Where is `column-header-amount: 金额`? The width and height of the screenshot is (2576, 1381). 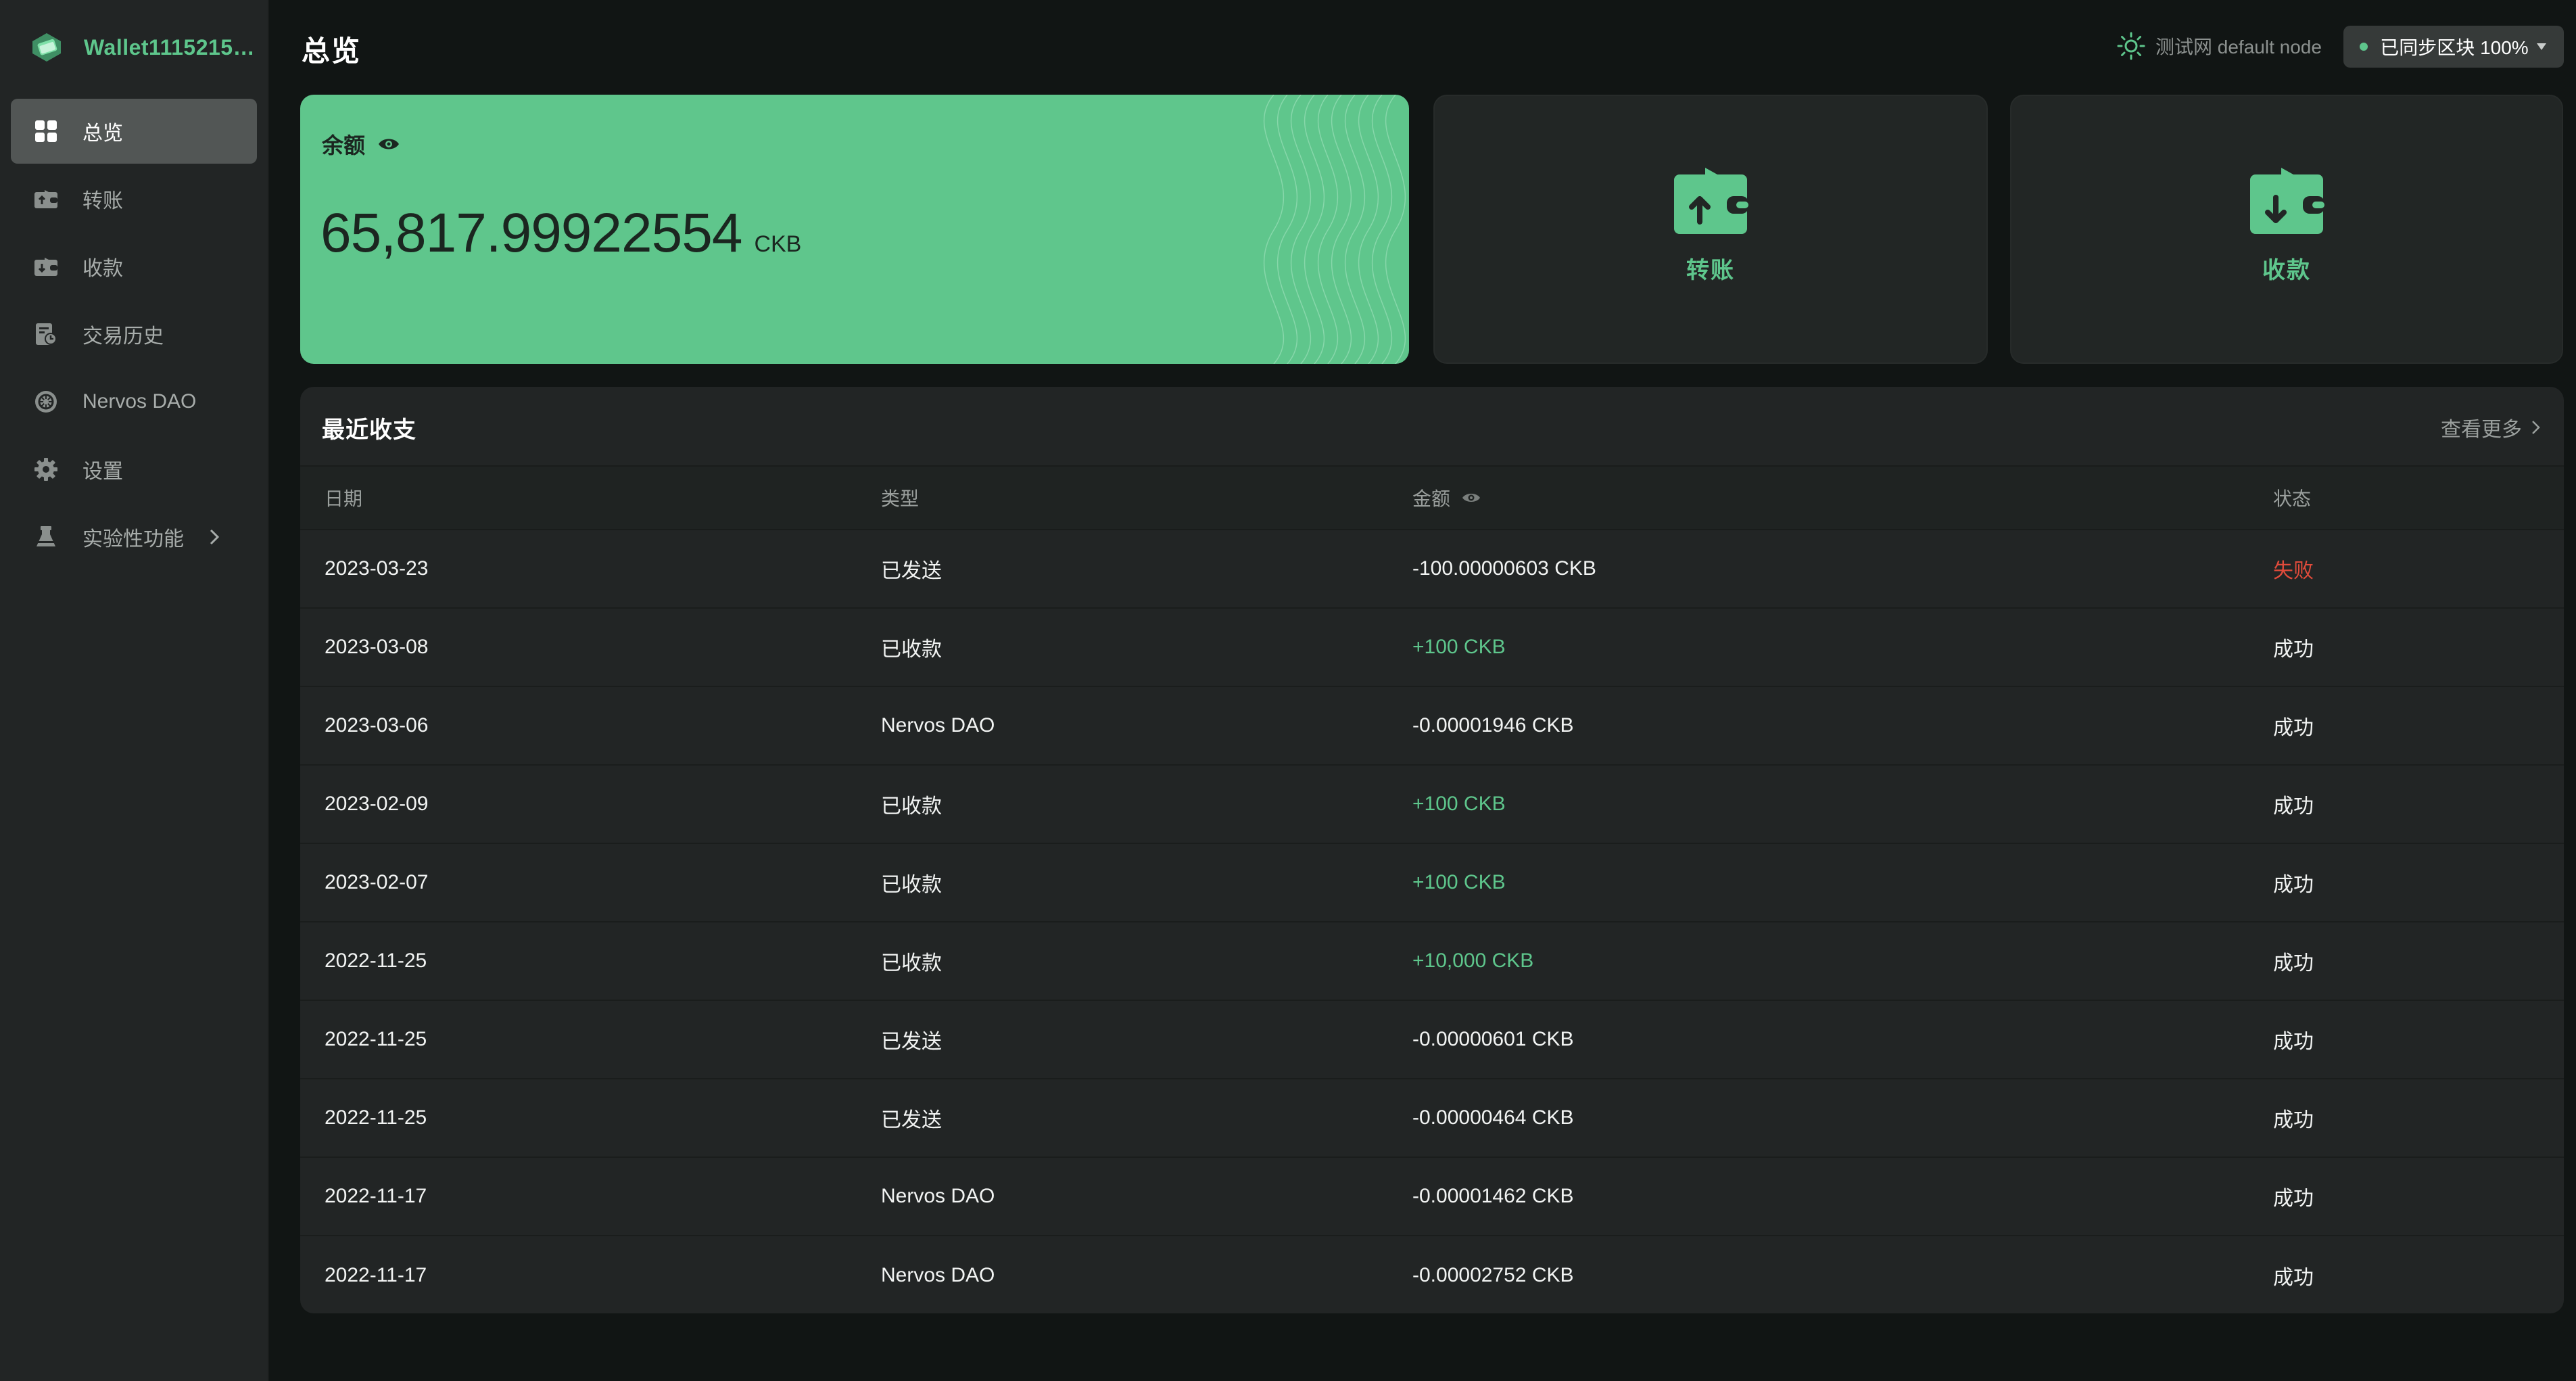
column-header-amount: 金额 is located at coordinates (1446, 498).